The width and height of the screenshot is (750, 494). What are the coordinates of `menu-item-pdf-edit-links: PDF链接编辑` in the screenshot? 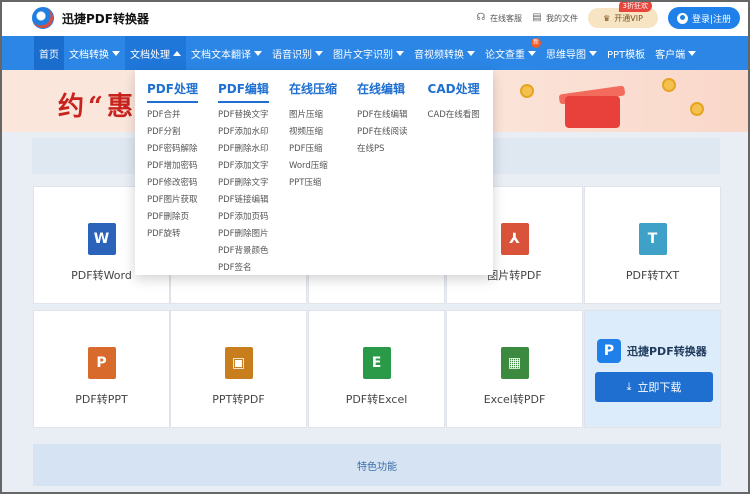 It's located at (243, 200).